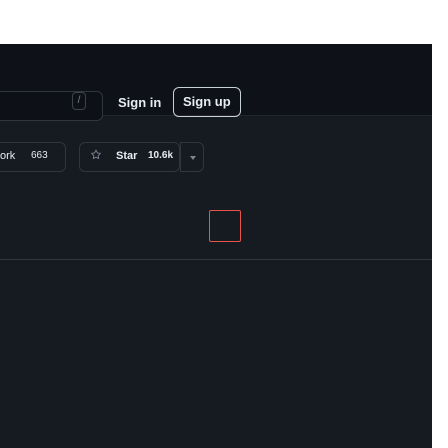 Image resolution: width=448 pixels, height=448 pixels. I want to click on star-icon, so click(96, 154).